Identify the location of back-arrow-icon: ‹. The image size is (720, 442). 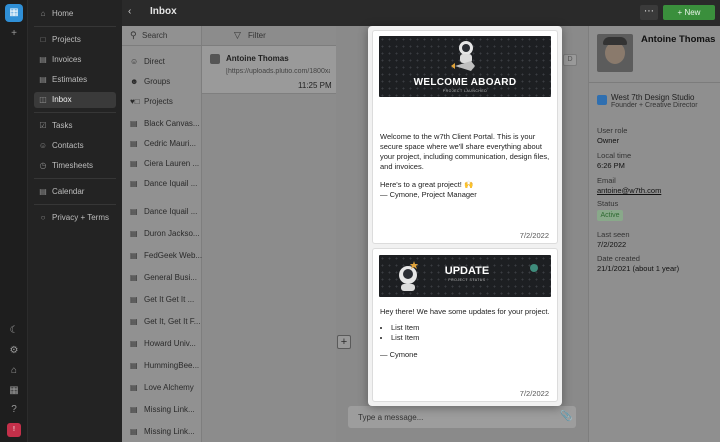
(129, 11).